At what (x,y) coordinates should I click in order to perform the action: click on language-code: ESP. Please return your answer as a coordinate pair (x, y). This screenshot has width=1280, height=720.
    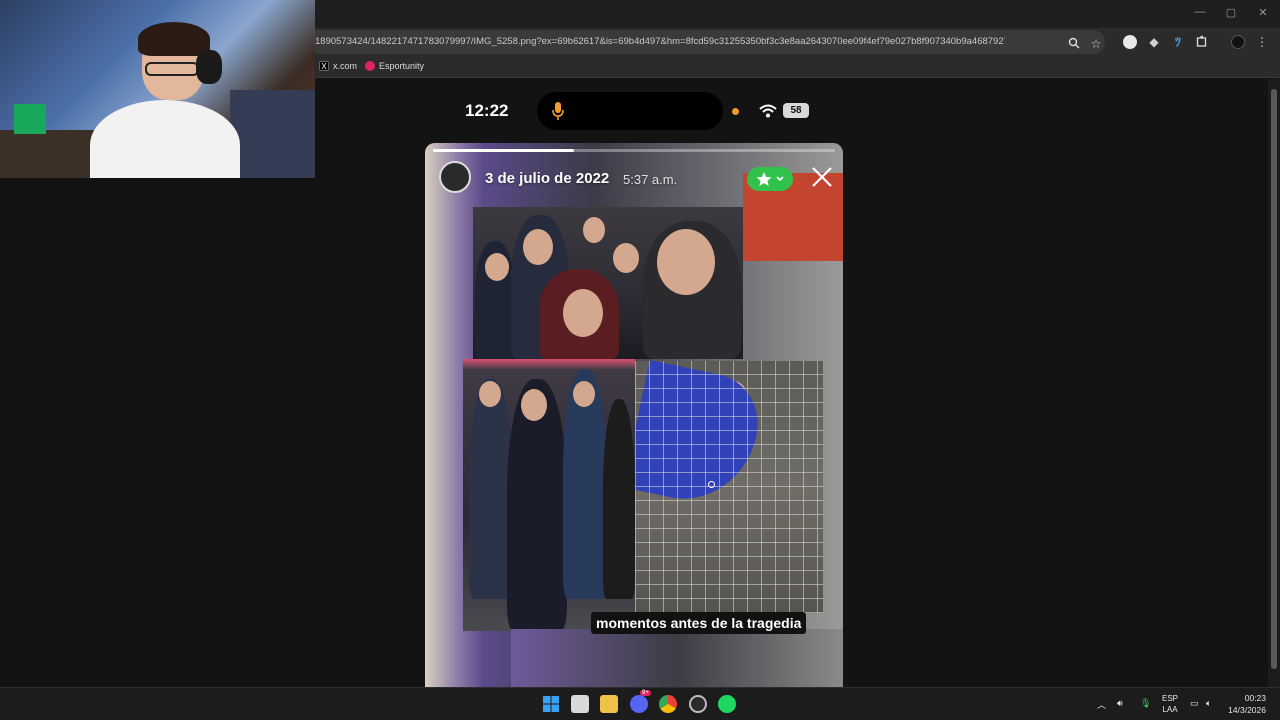
    Looking at the image, I should click on (1170, 698).